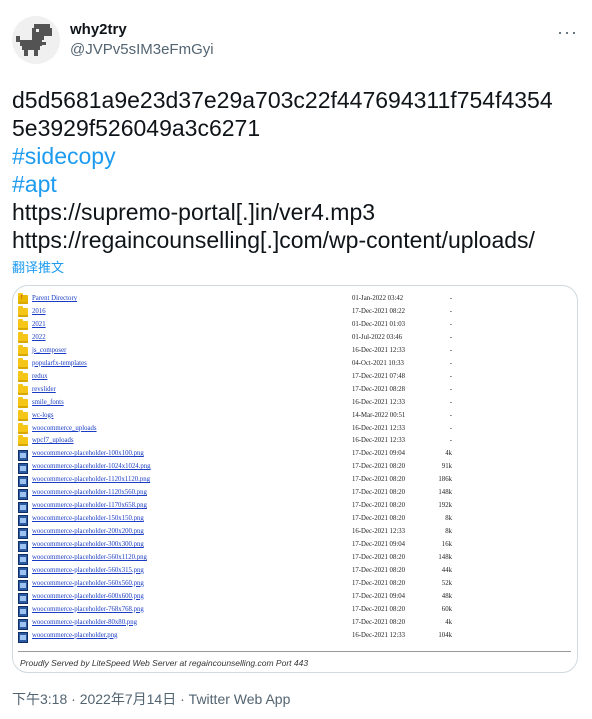  Describe the element at coordinates (44, 389) in the screenshot. I see `directory-entry-link: revslider` at that location.